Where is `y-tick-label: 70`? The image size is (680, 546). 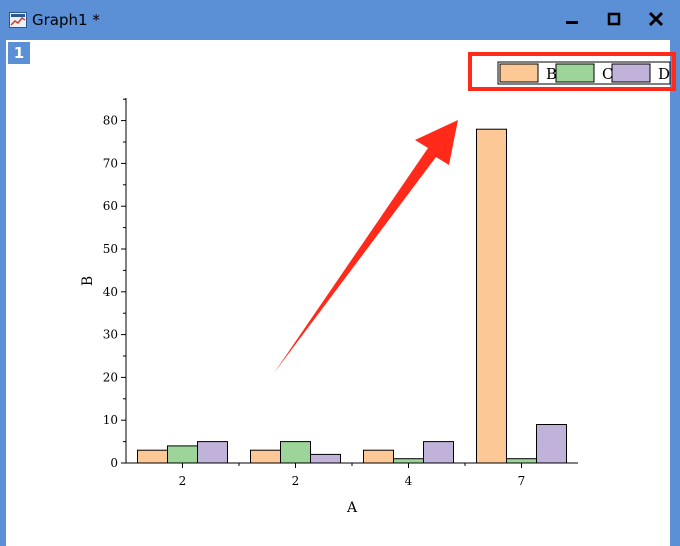
y-tick-label: 70 is located at coordinates (110, 163).